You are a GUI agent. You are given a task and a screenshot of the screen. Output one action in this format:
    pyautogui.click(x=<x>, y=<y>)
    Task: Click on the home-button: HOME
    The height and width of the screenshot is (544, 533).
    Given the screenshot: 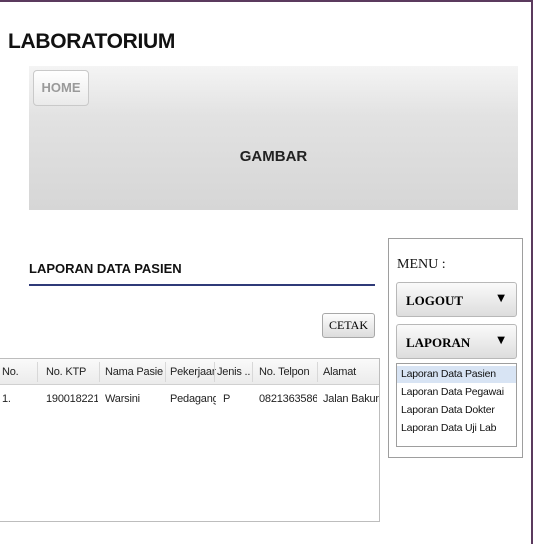 What is the action you would take?
    pyautogui.click(x=61, y=88)
    